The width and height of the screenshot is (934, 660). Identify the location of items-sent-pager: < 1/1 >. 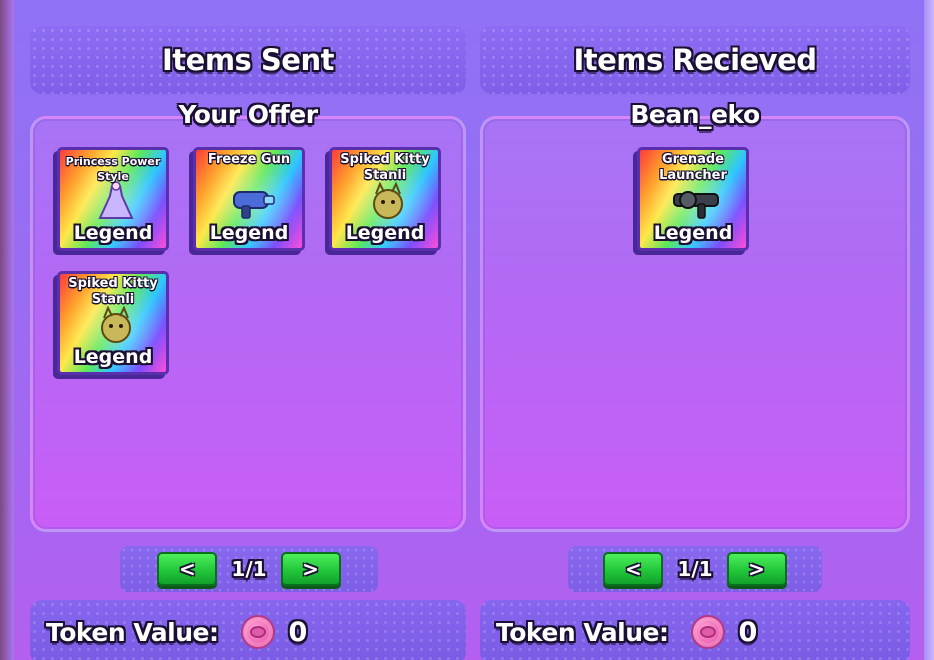
(249, 569).